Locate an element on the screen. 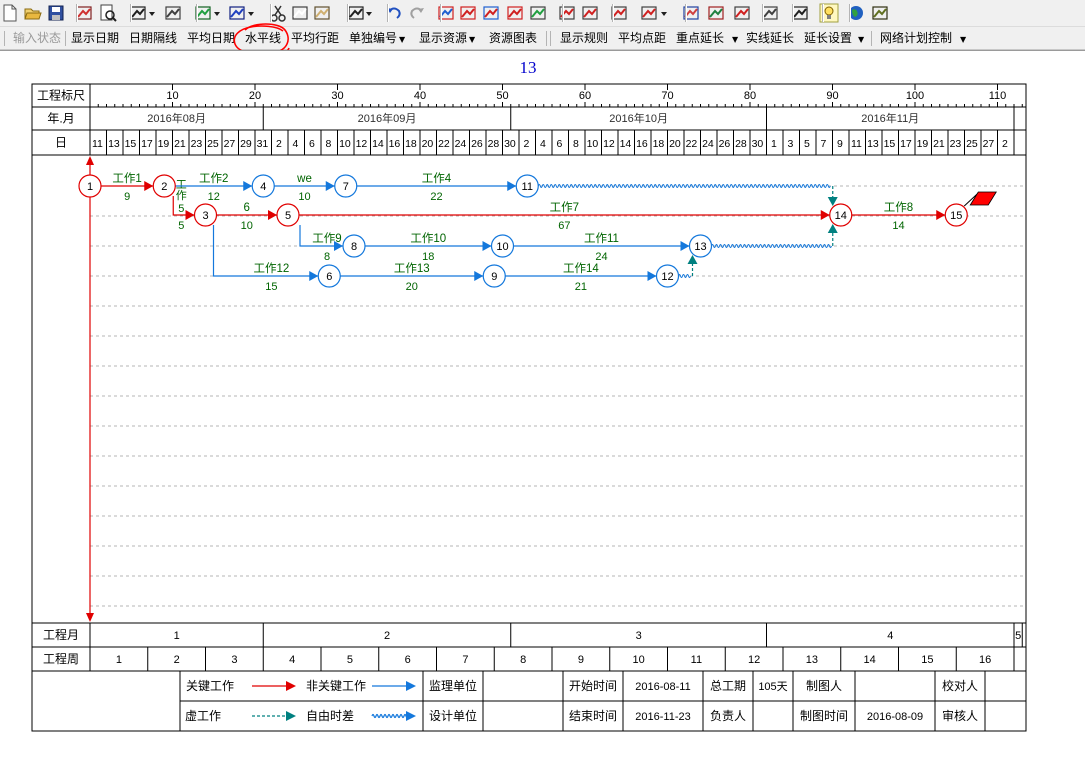 This screenshot has height=757, width=1085. work-name-label: 作 is located at coordinates (181, 195).